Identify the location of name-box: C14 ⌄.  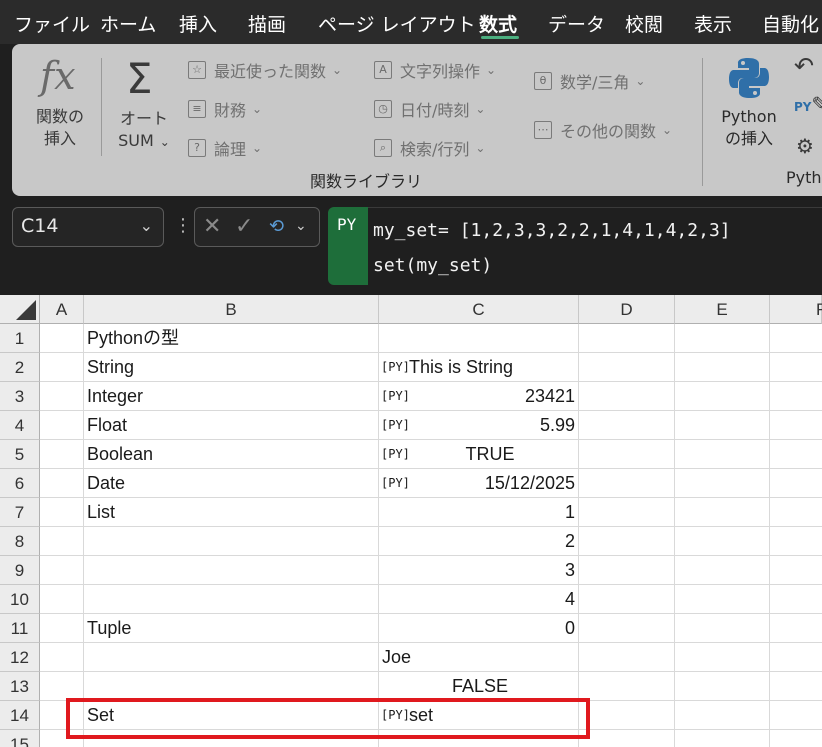
(88, 227).